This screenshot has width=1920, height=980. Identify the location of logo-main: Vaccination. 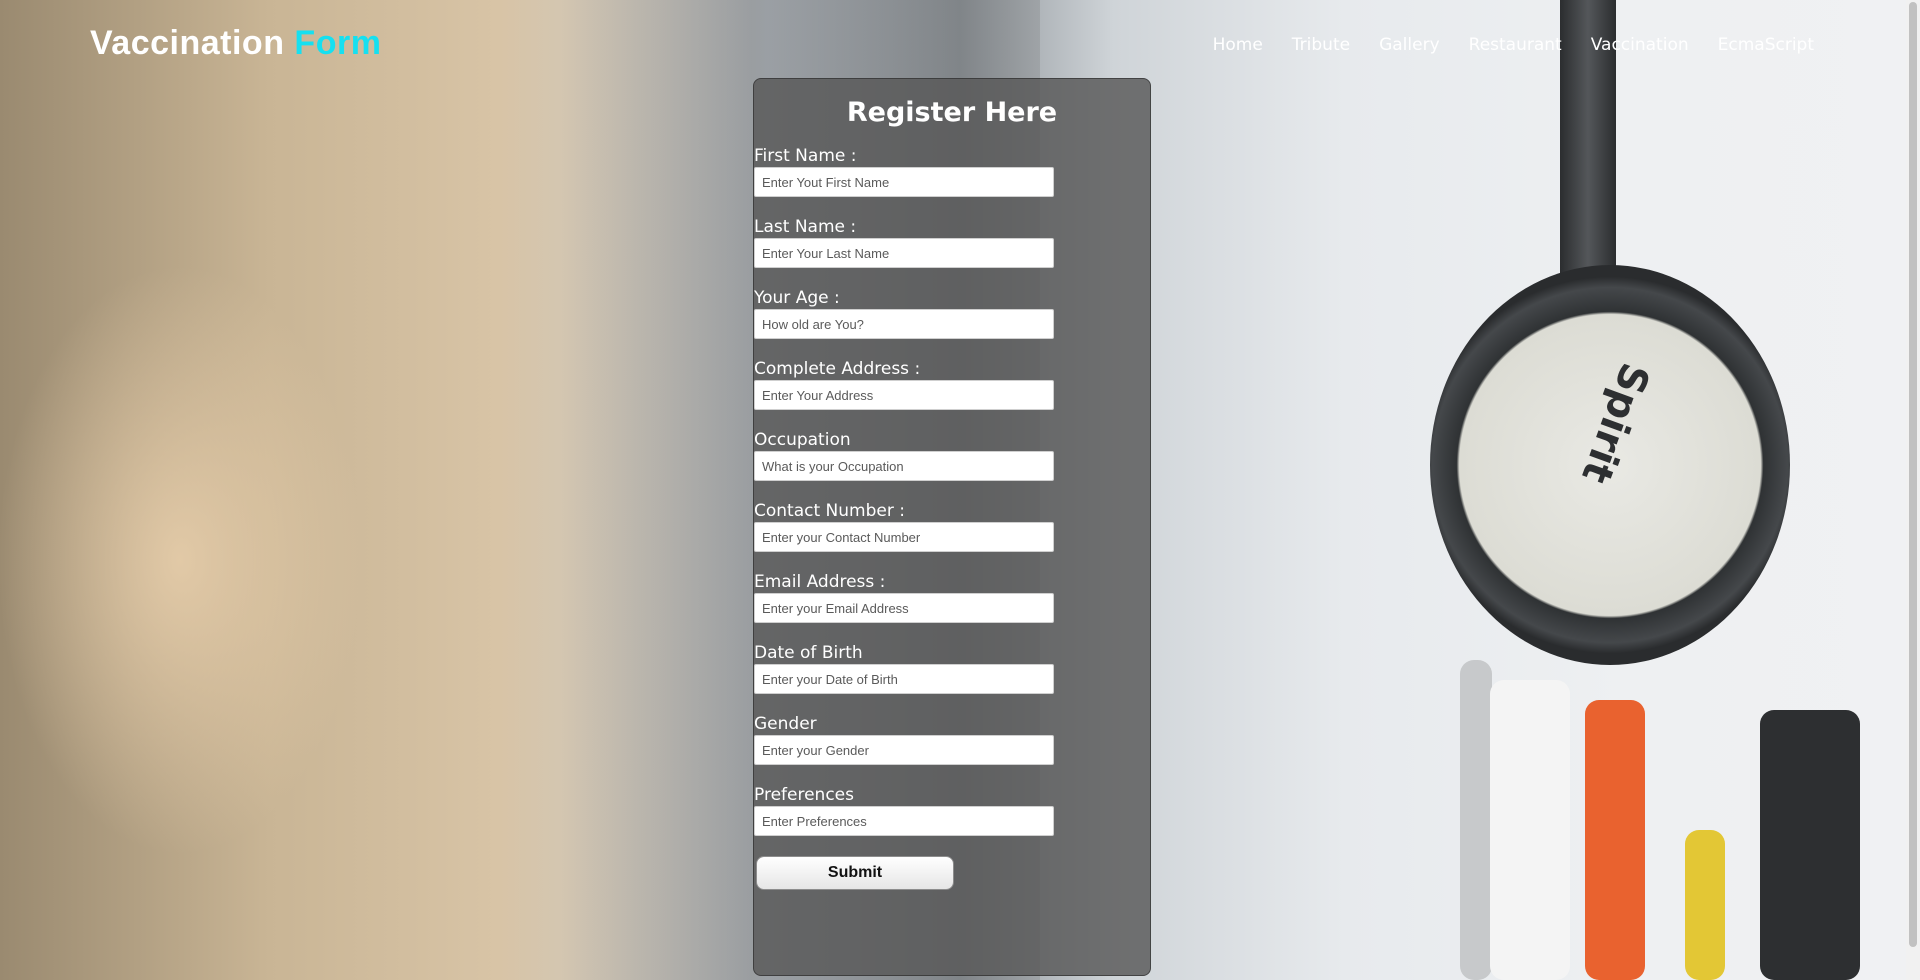
(187, 43).